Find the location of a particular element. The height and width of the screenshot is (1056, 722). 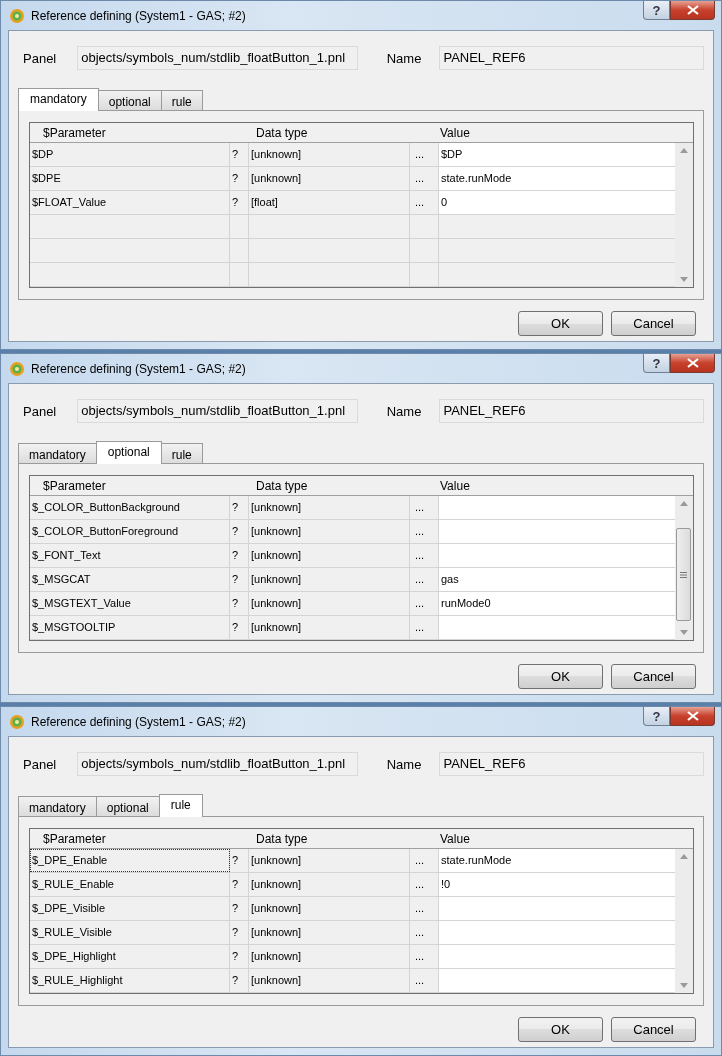

parameter-cell: $_RULE_Visible is located at coordinates (130, 932).